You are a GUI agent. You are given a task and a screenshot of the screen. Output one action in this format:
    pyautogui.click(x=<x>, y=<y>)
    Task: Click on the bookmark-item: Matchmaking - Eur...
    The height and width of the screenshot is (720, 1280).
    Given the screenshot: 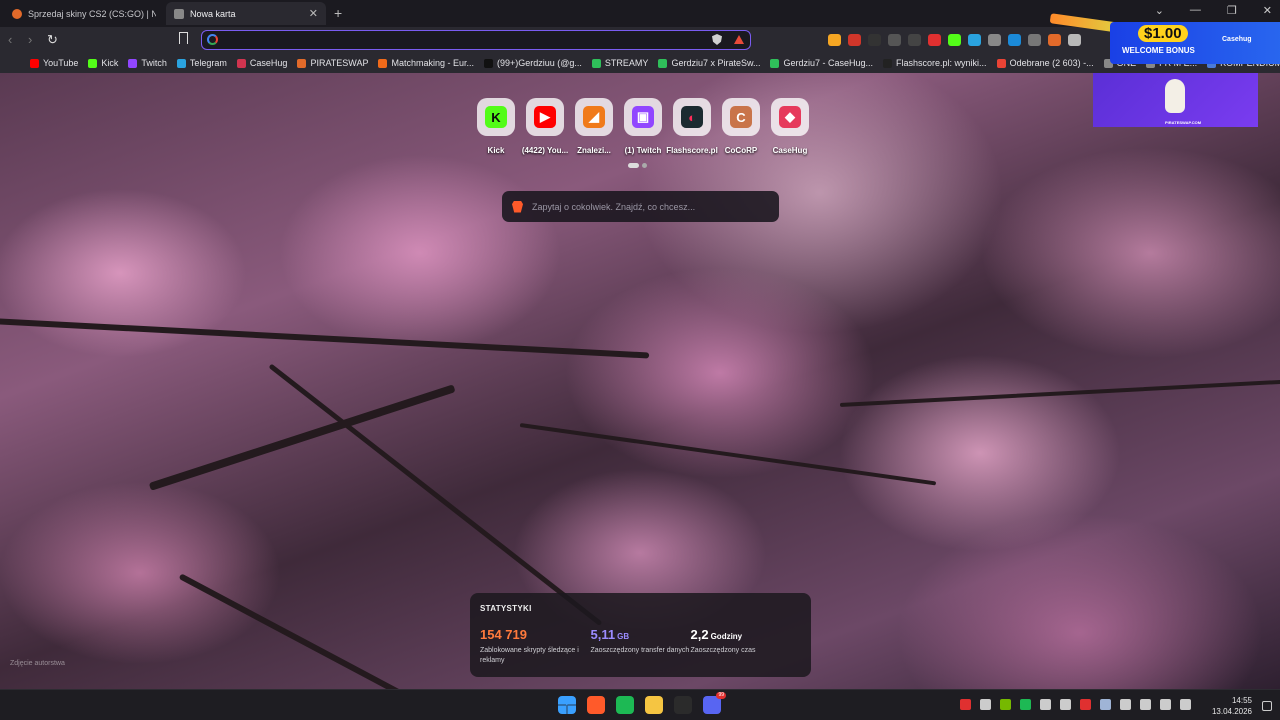 What is the action you would take?
    pyautogui.click(x=426, y=63)
    